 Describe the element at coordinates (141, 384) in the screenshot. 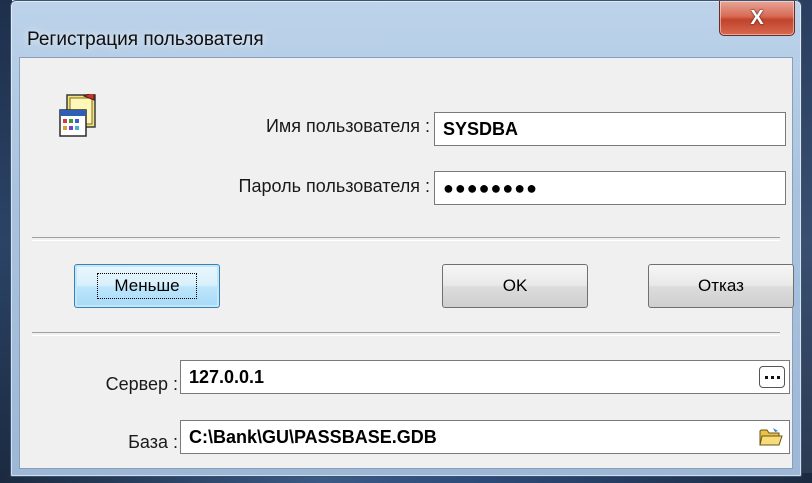

I see `server-label: Сервер :` at that location.